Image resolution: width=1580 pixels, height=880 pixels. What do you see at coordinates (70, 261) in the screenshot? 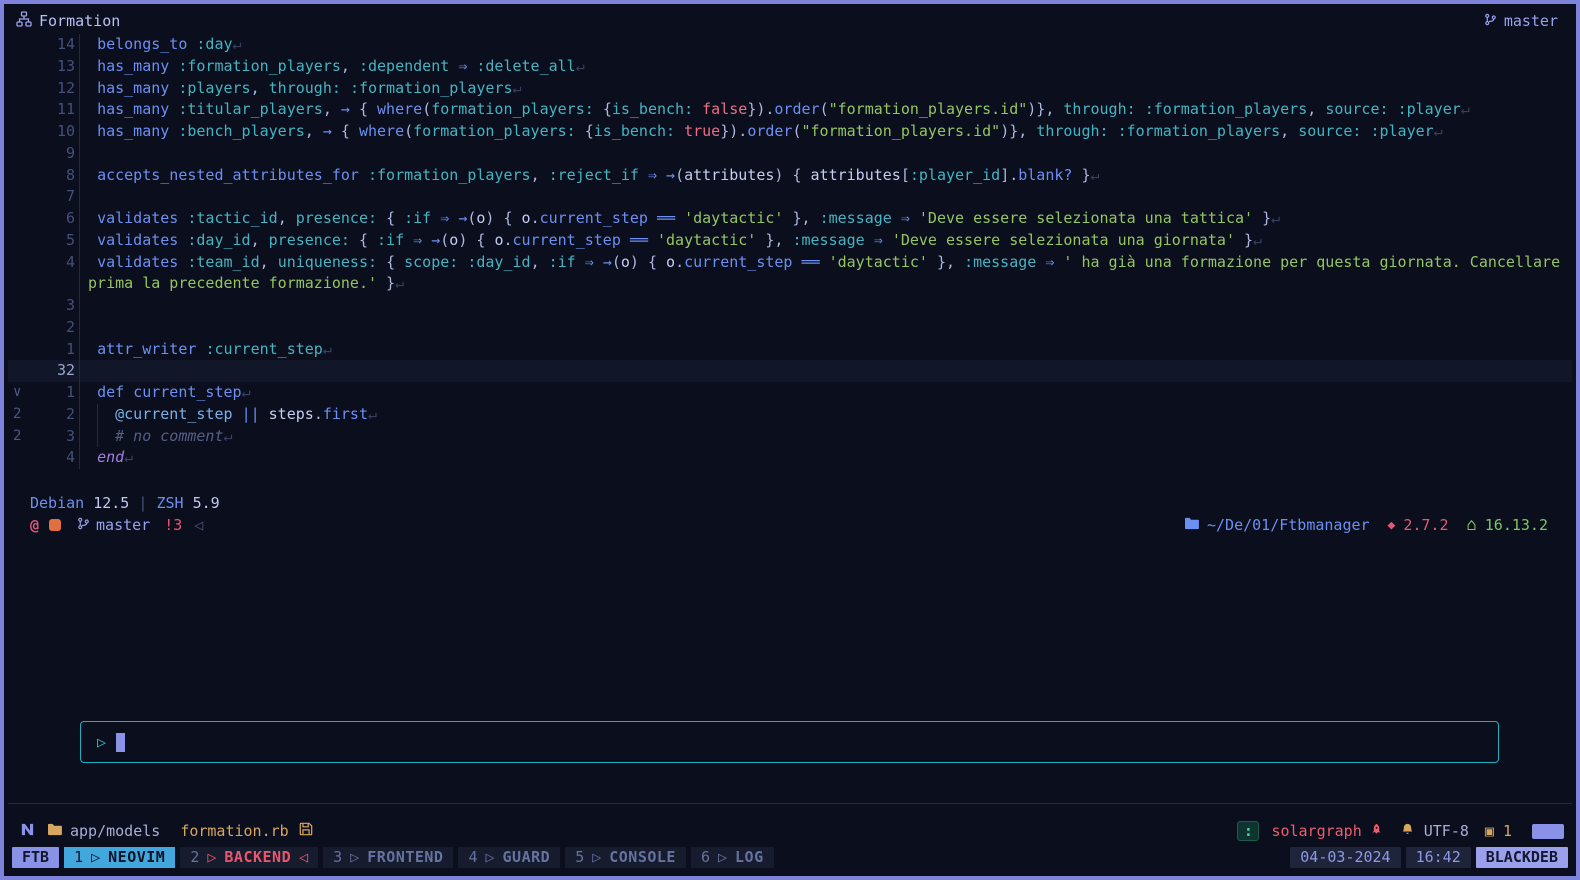
I see `line-number: 4` at bounding box center [70, 261].